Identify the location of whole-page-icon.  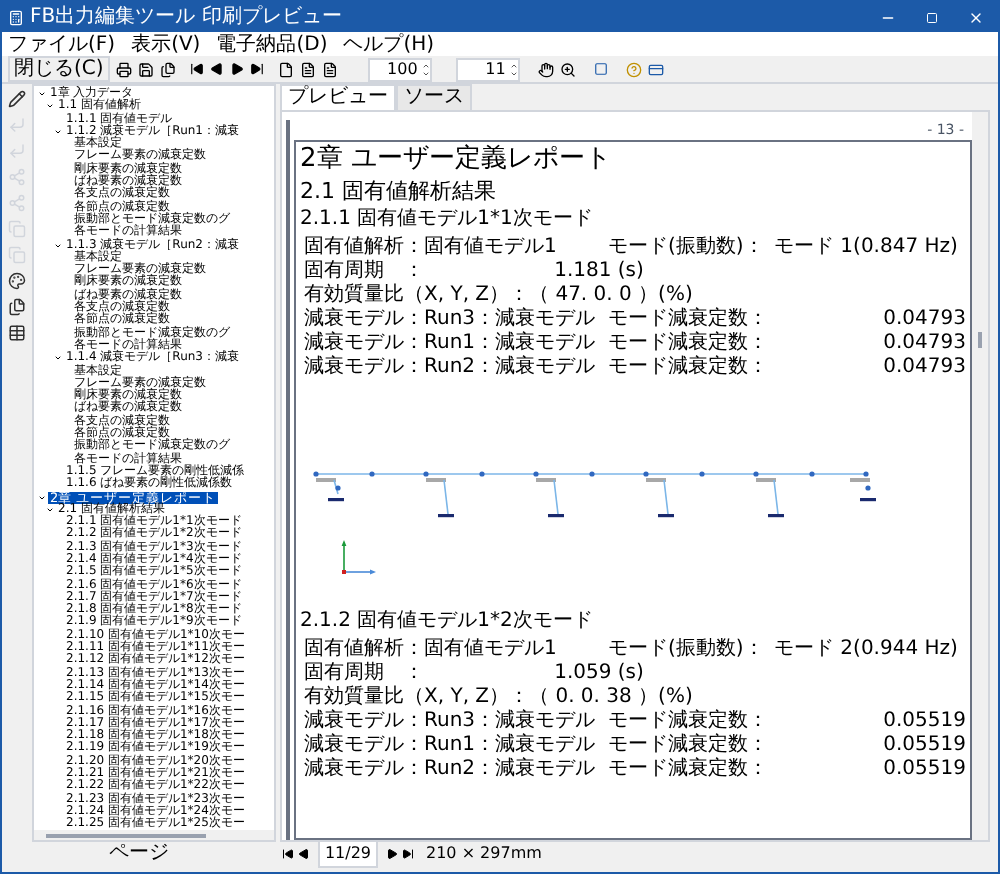
(329, 69).